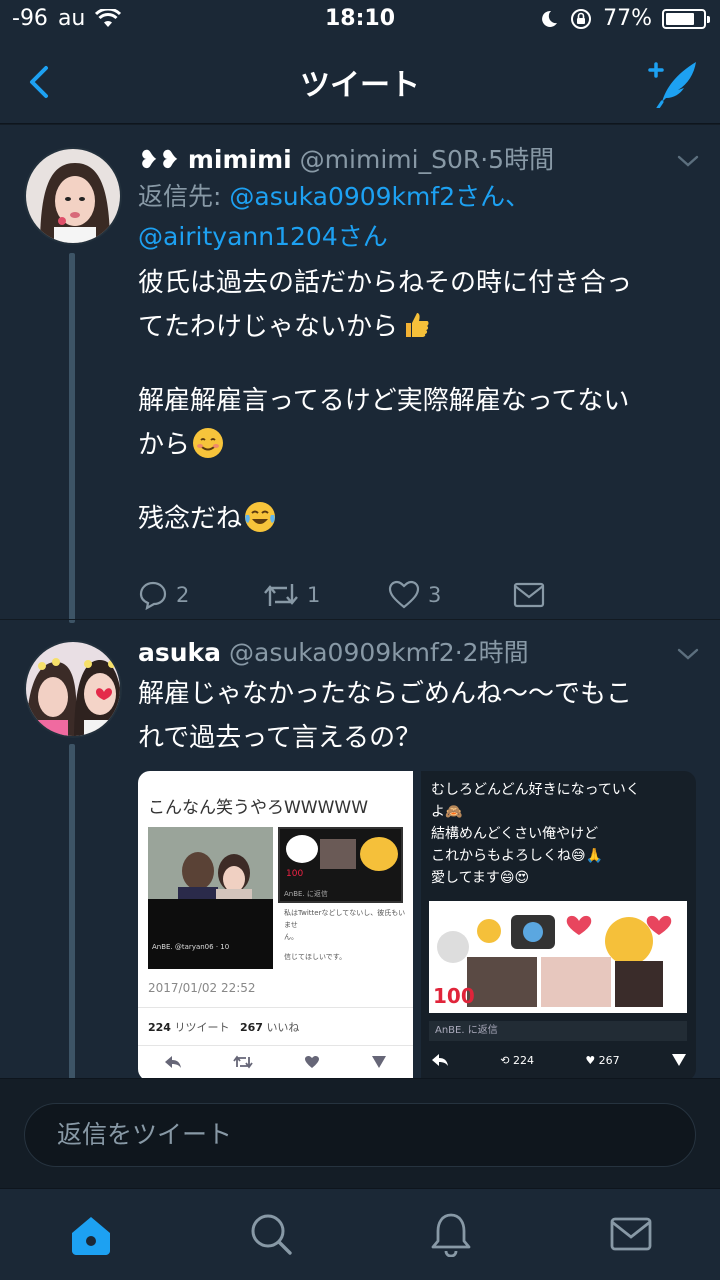 The image size is (720, 1280). Describe the element at coordinates (419, 217) in the screenshot. I see `reply-context: 返信先: @asuka0909kmf2さん、 @airityann1204さん` at that location.